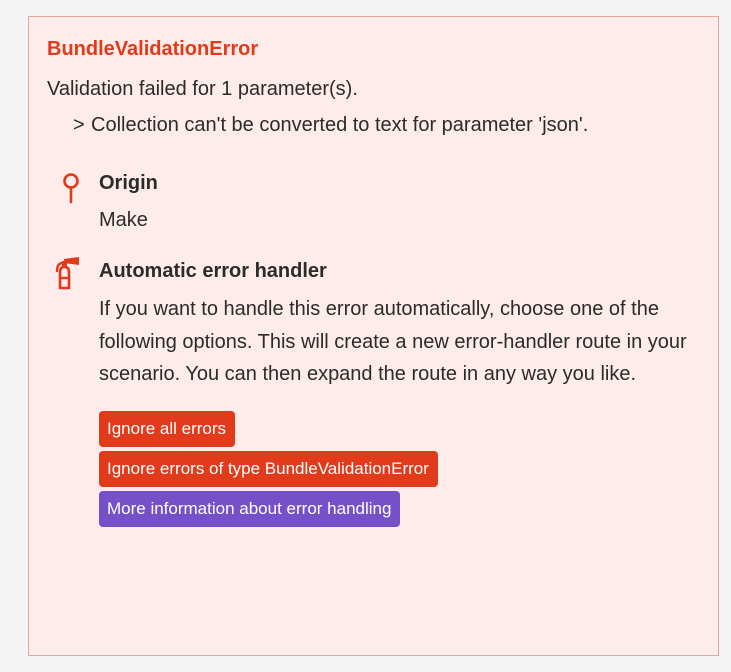 This screenshot has width=731, height=672. What do you see at coordinates (128, 183) in the screenshot?
I see `origin-title: Origin` at bounding box center [128, 183].